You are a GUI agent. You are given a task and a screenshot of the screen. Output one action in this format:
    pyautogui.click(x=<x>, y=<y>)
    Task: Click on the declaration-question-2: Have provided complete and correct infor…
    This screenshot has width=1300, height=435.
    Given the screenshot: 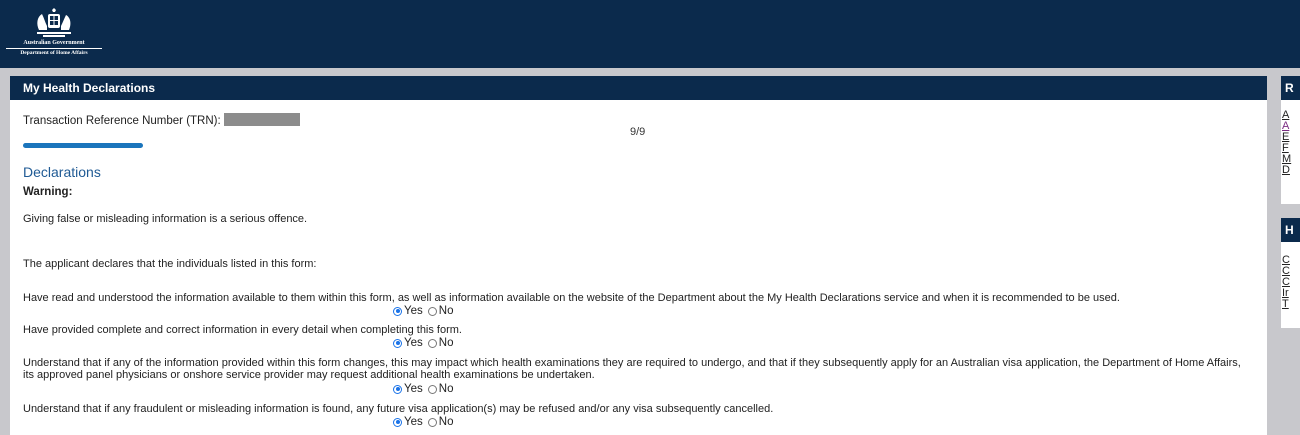 What is the action you would take?
    pyautogui.click(x=242, y=330)
    